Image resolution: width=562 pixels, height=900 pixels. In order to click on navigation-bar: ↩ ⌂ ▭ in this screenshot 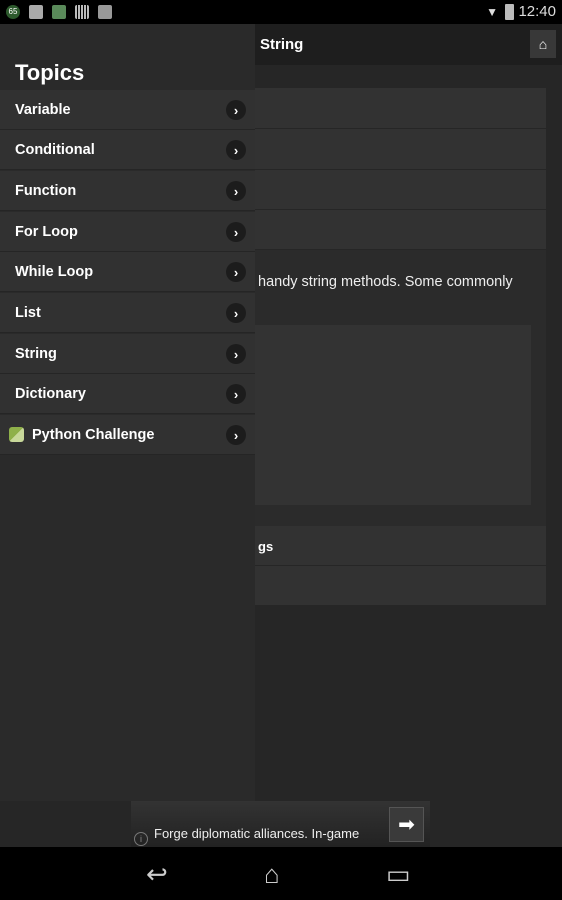, I will do `click(281, 873)`.